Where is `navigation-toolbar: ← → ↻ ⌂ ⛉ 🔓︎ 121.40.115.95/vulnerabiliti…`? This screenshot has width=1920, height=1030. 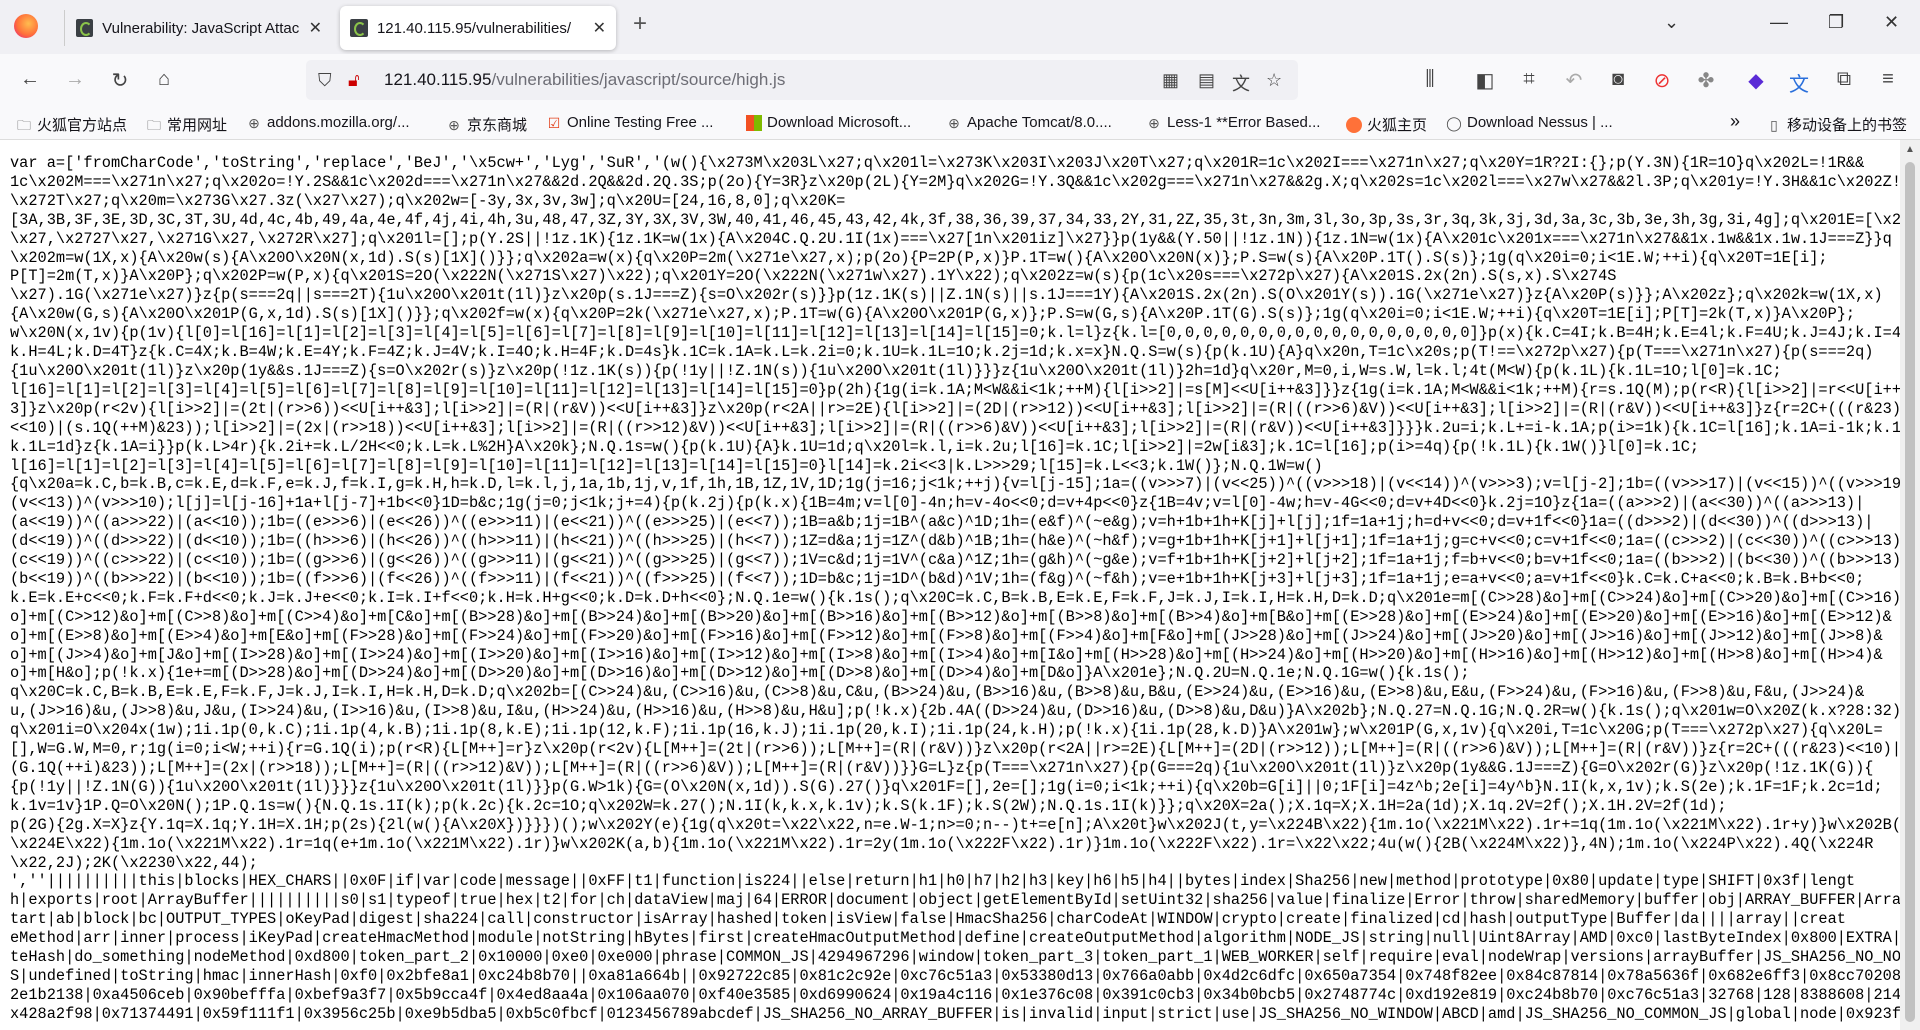
navigation-toolbar: ← → ↻ ⌂ ⛉ 🔓︎ 121.40.115.95/vulnerabiliti… is located at coordinates (960, 80).